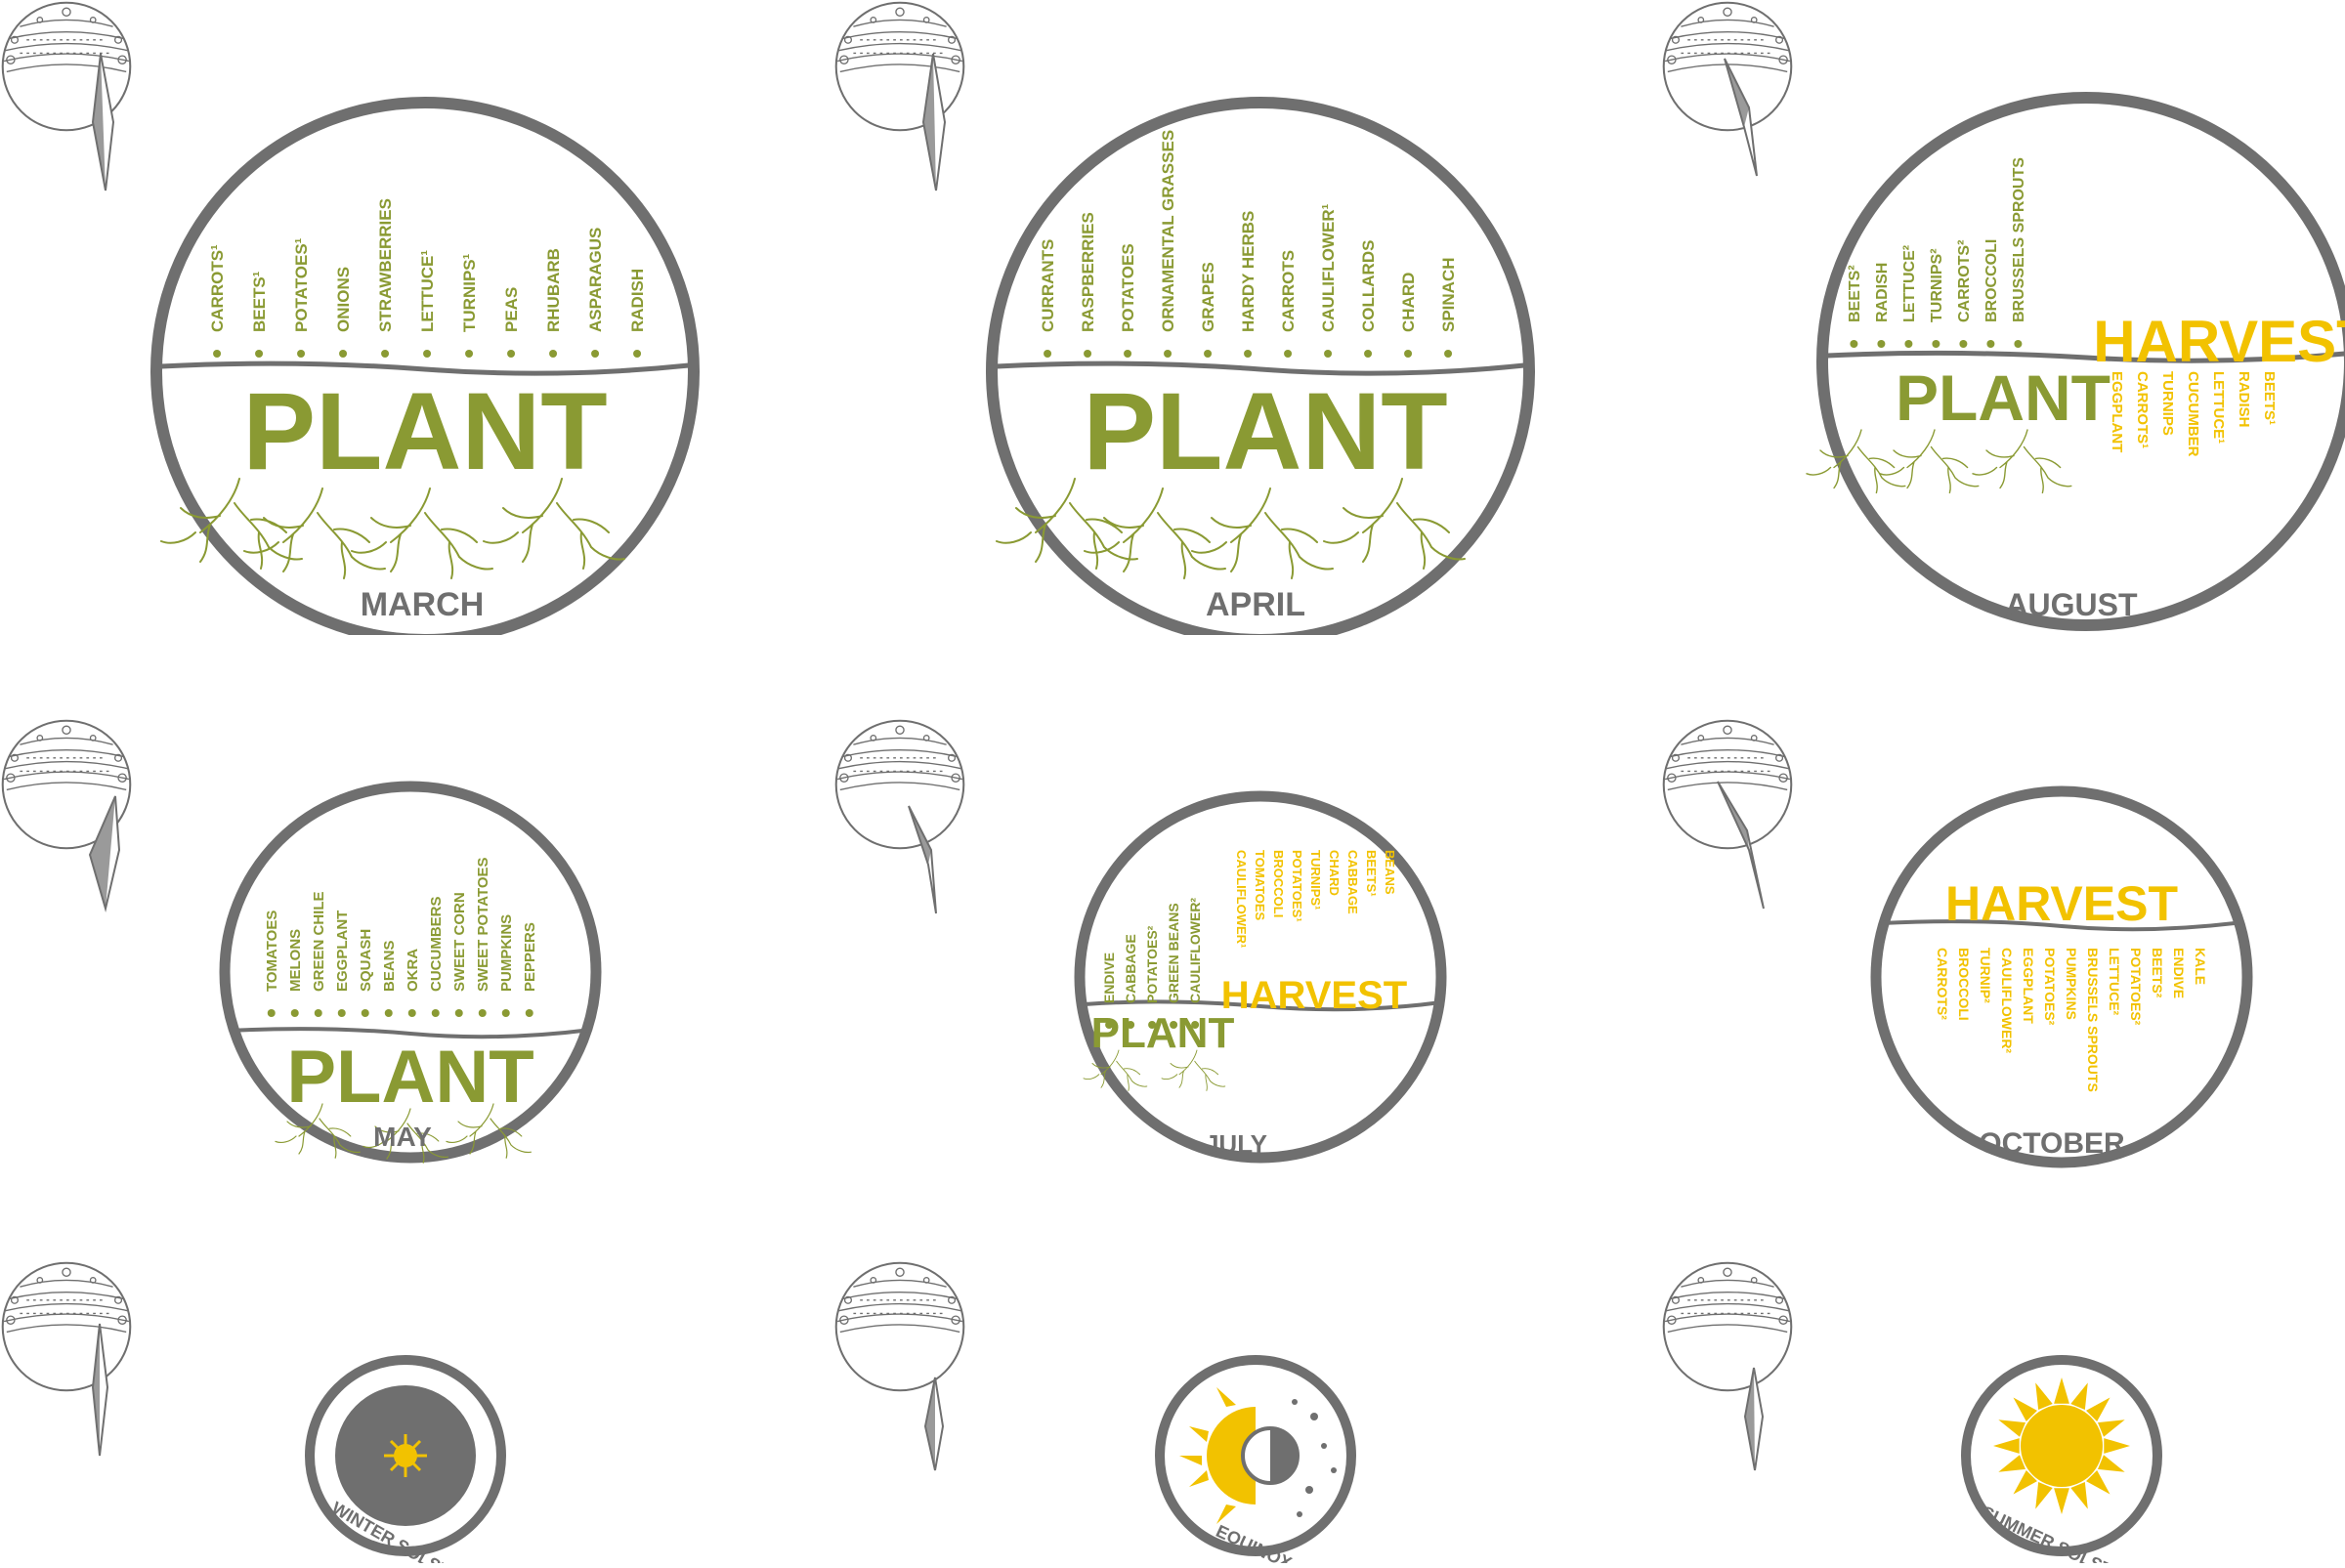  I want to click on plant-item: ONIONS, so click(343, 299).